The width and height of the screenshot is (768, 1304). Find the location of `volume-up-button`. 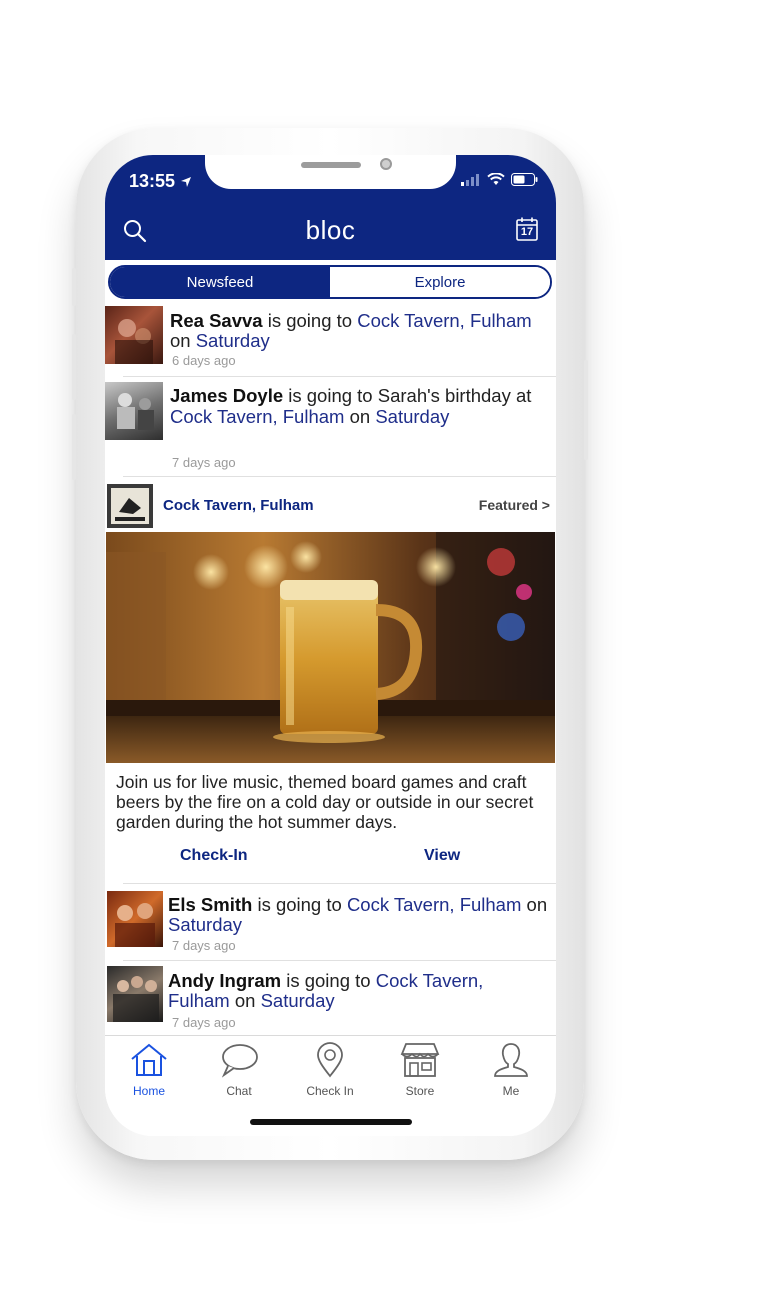

volume-up-button is located at coordinates (74, 367).